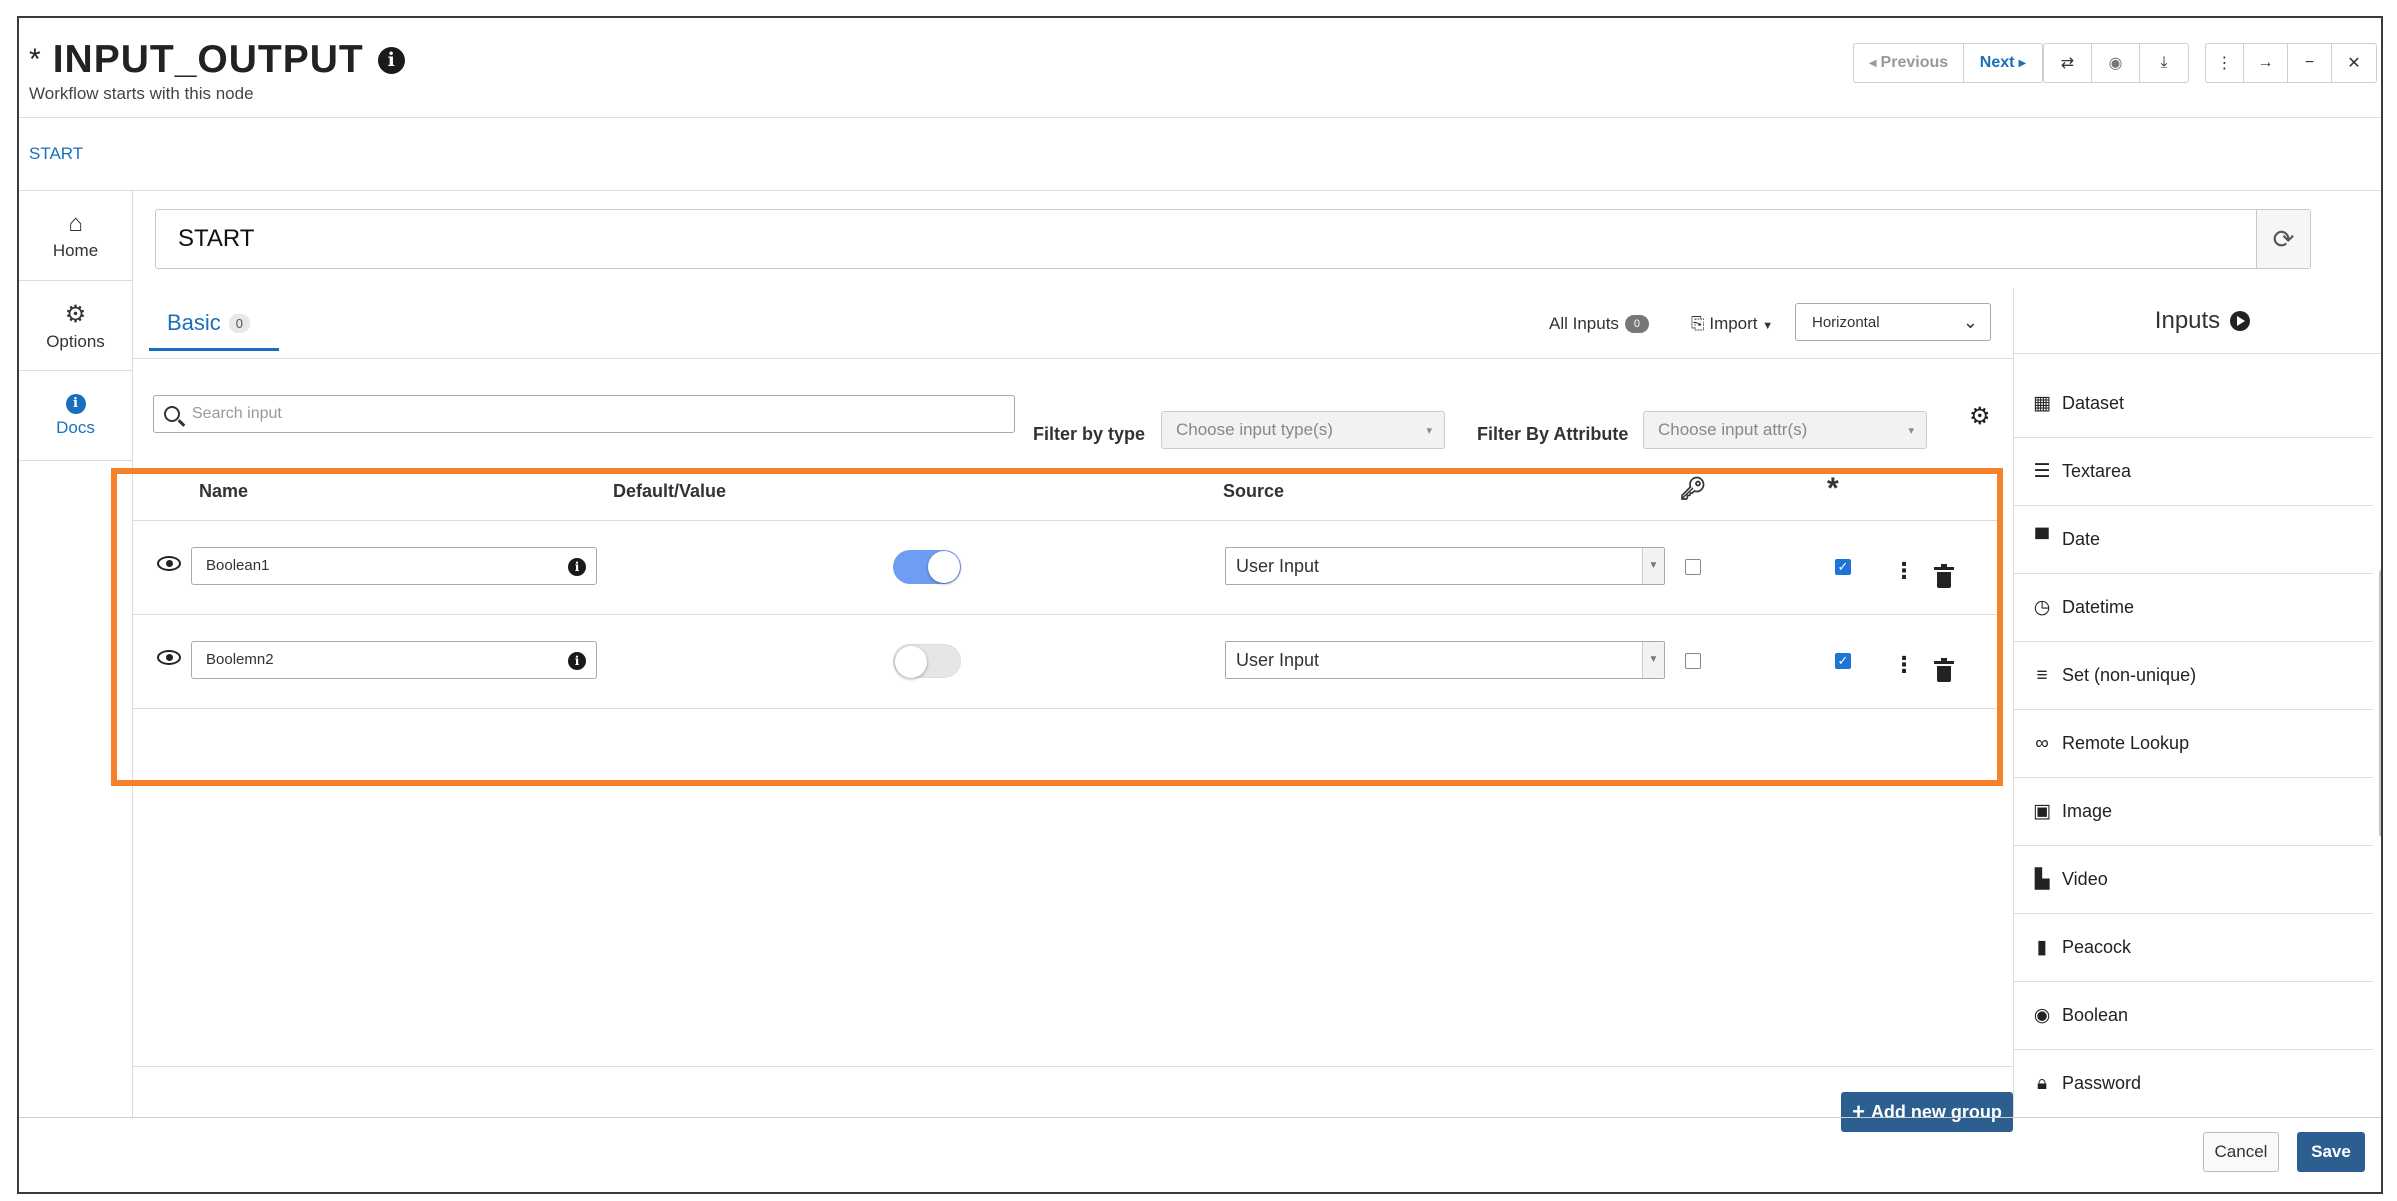 This screenshot has width=2397, height=1201. Describe the element at coordinates (2003, 63) in the screenshot. I see `next-button: Next ▶` at that location.